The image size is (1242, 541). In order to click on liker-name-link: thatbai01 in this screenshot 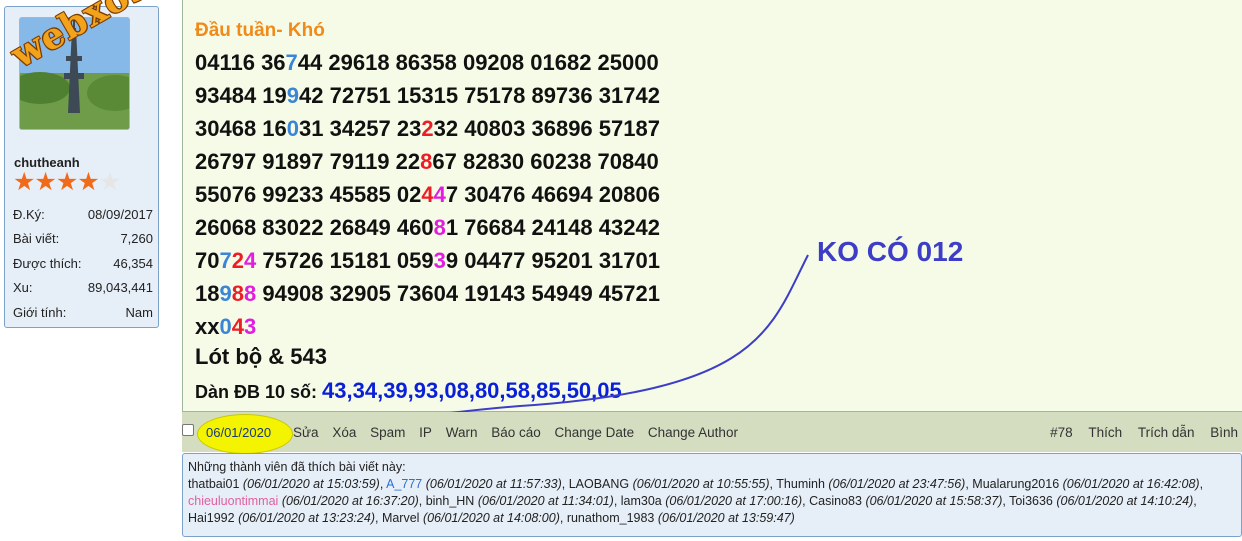, I will do `click(213, 484)`.